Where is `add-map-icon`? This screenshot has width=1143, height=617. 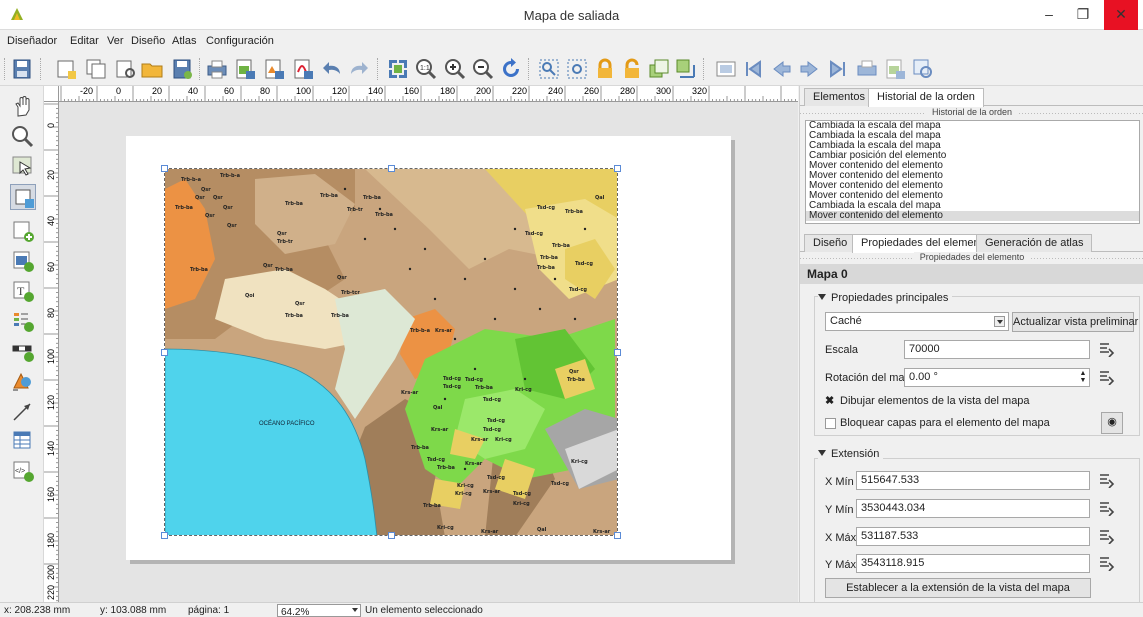 add-map-icon is located at coordinates (23, 231).